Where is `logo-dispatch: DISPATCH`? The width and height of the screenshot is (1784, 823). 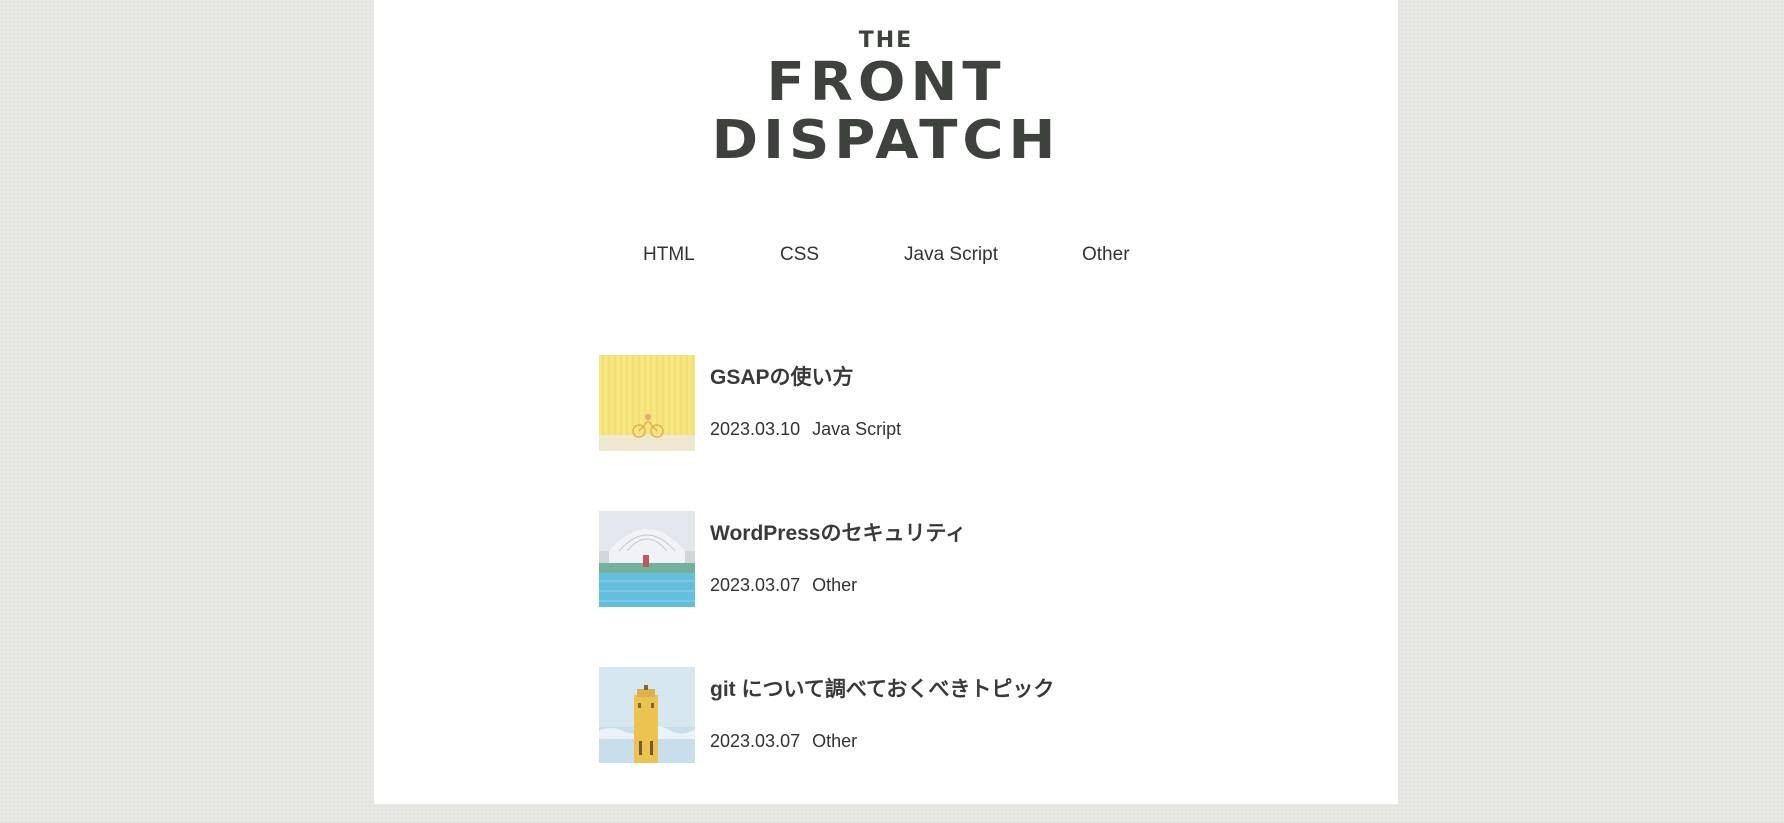 logo-dispatch: DISPATCH is located at coordinates (886, 140).